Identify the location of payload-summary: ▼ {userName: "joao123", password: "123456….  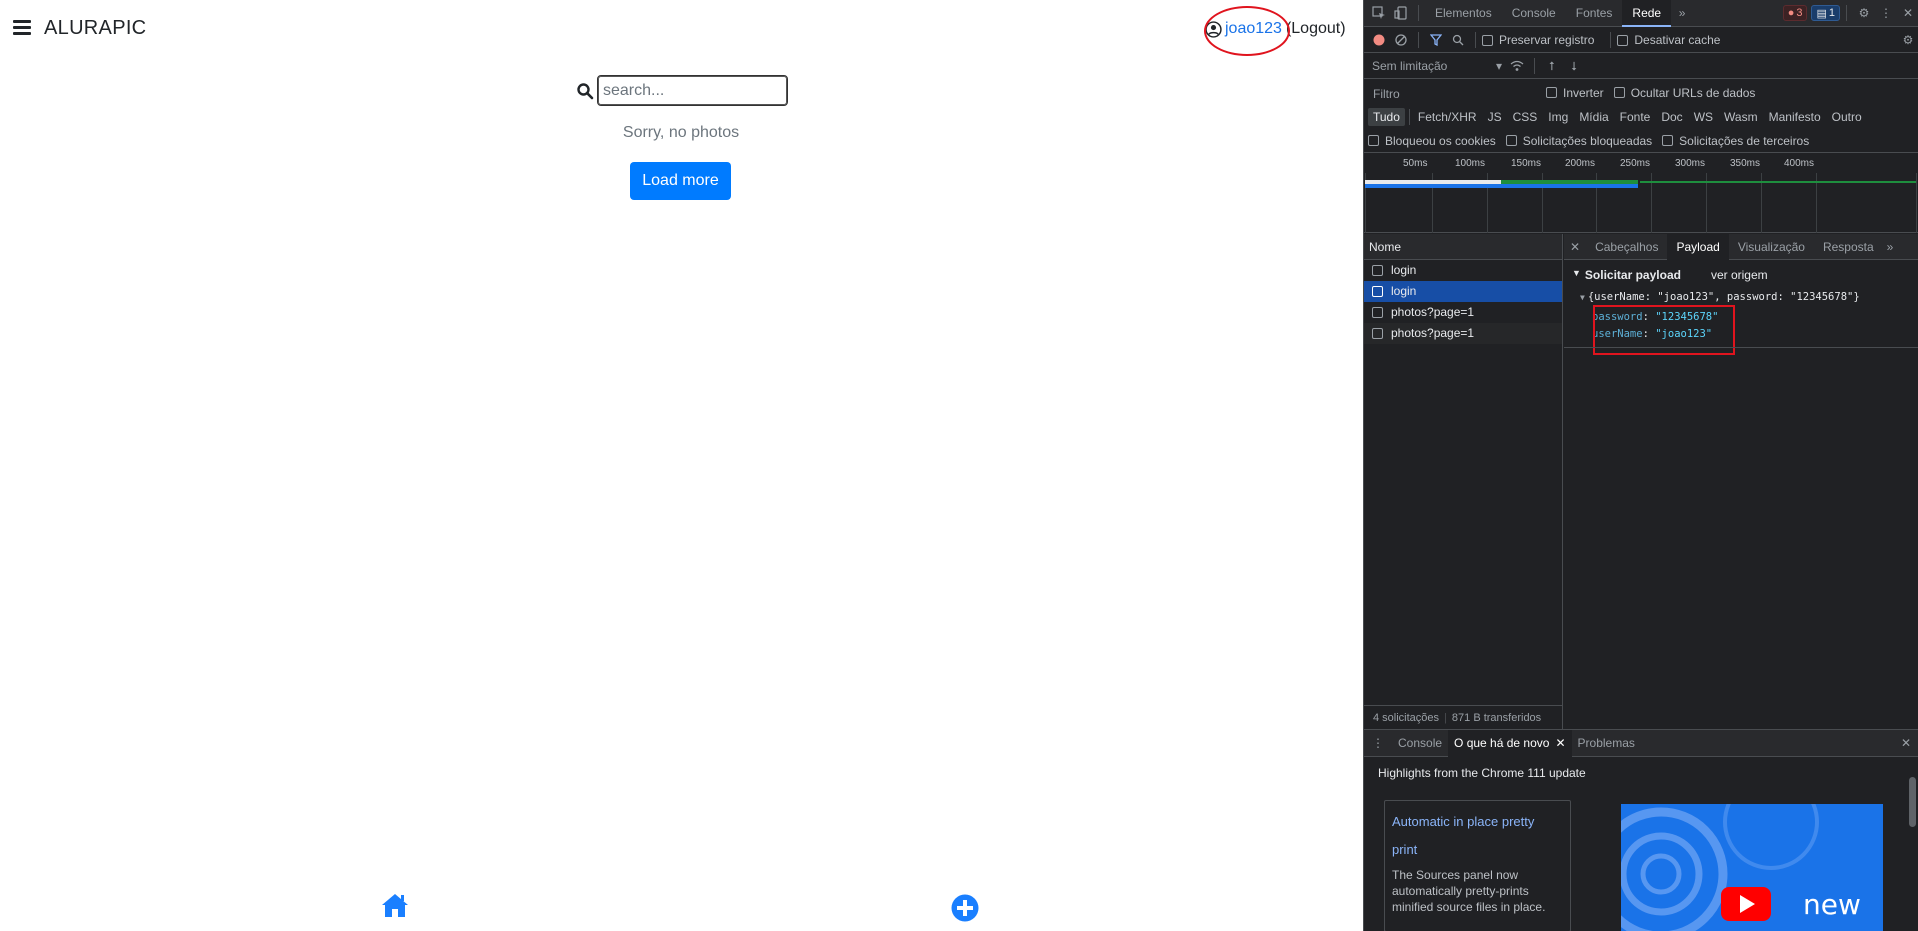
(1720, 297).